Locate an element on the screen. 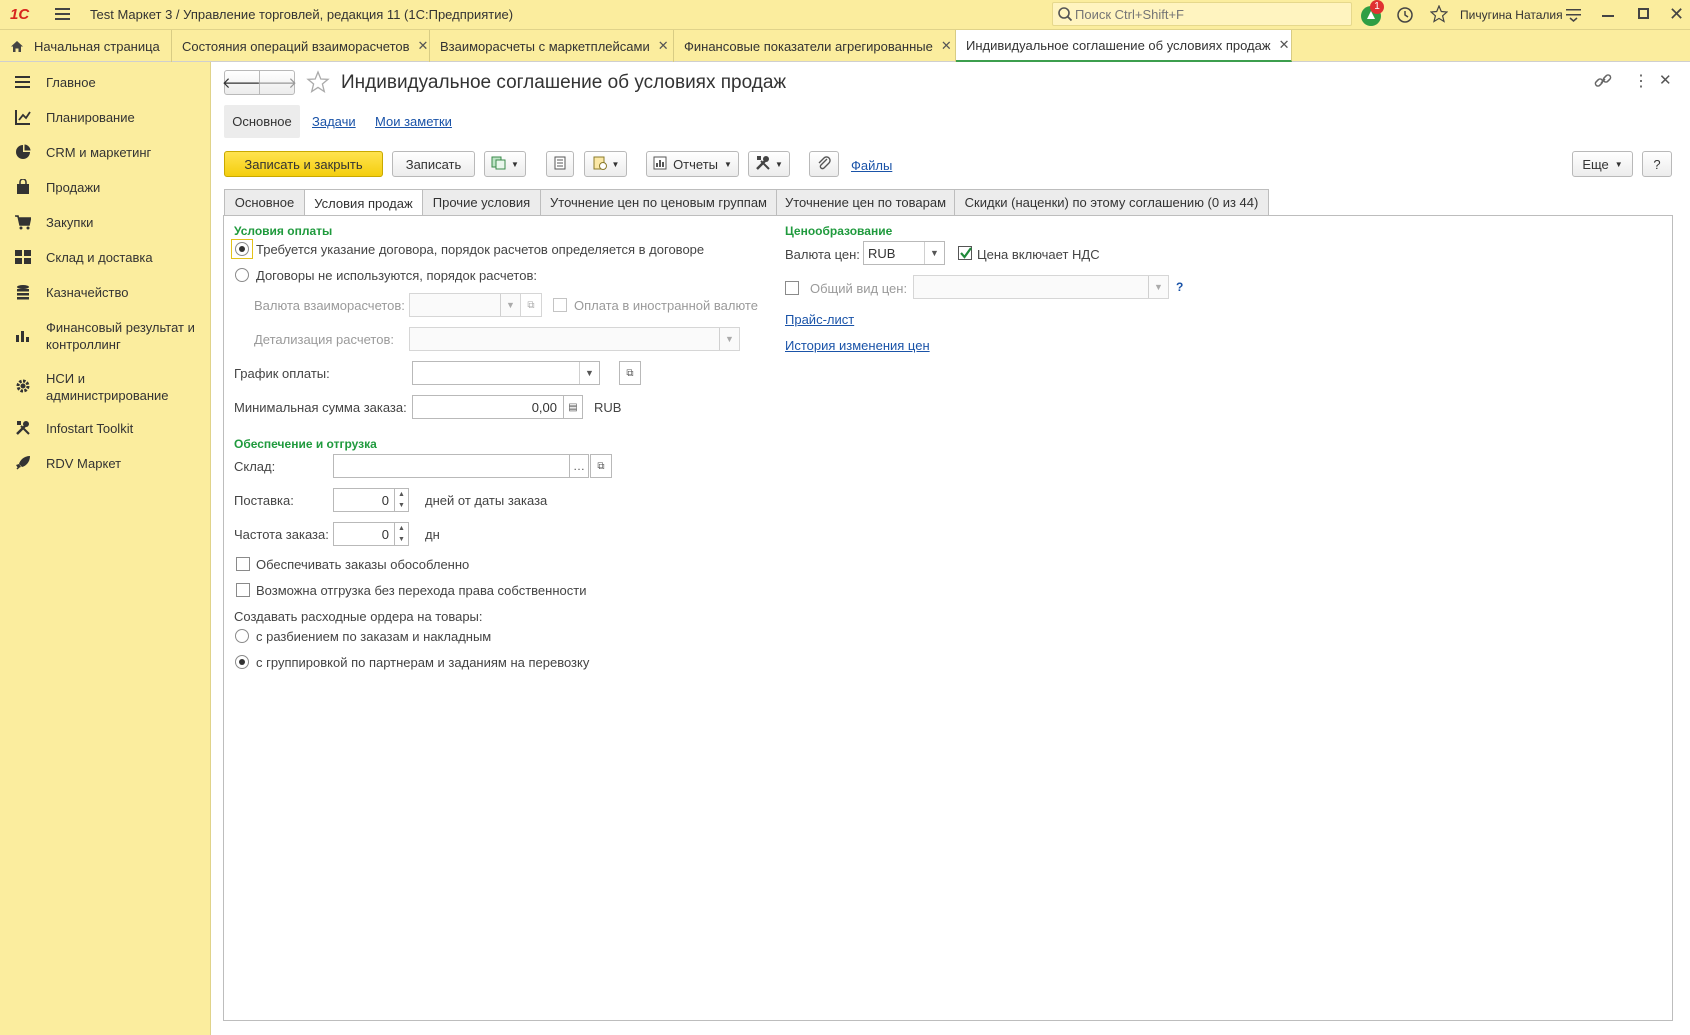  delivery-days-field: 0 is located at coordinates (364, 500).